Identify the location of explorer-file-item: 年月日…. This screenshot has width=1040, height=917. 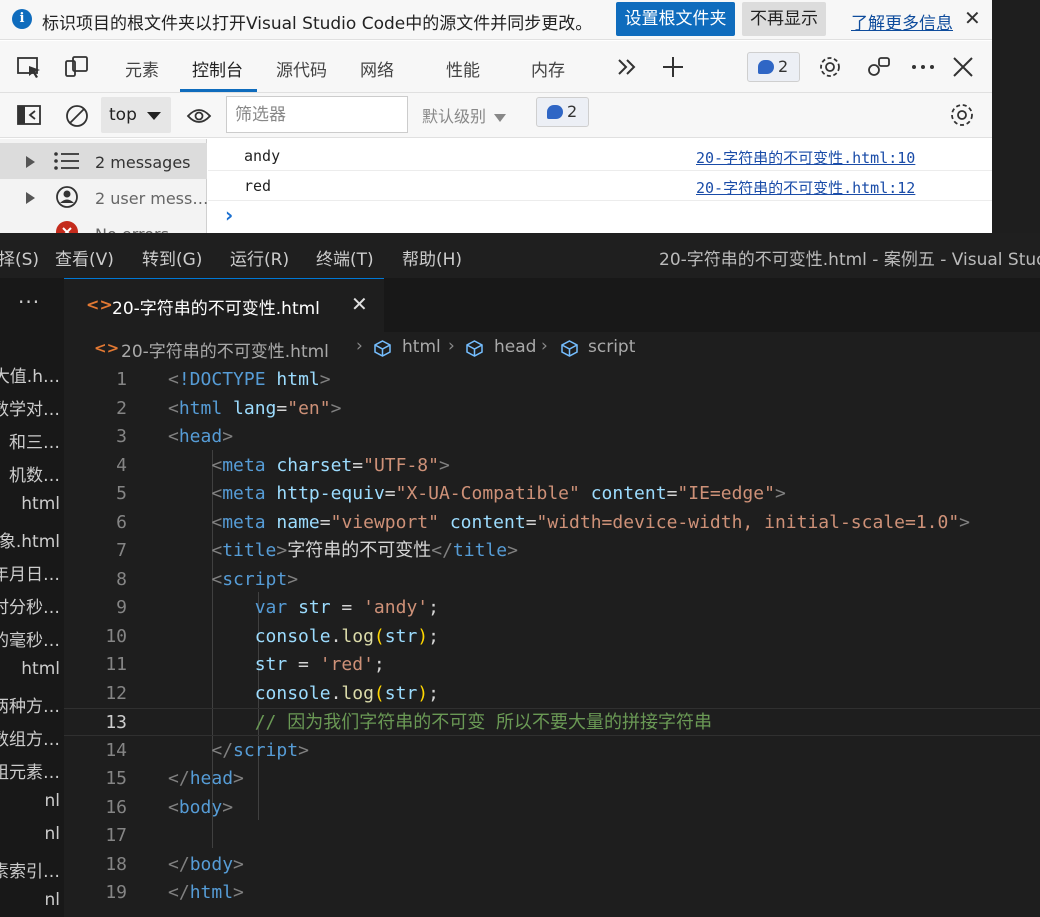
(30, 572).